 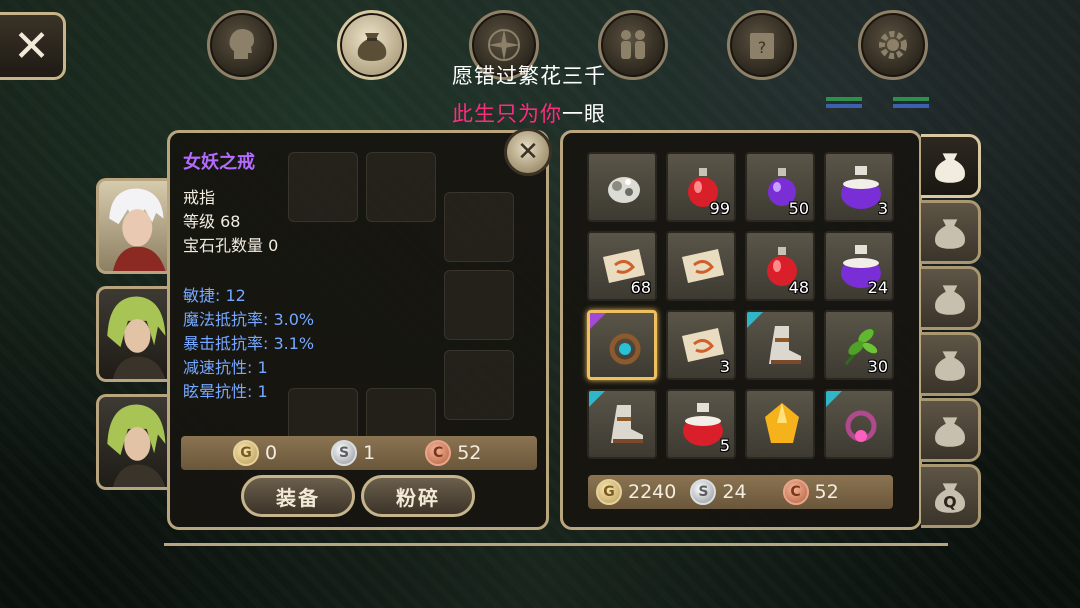 What do you see at coordinates (734, 492) in the screenshot?
I see `money-silver: 24` at bounding box center [734, 492].